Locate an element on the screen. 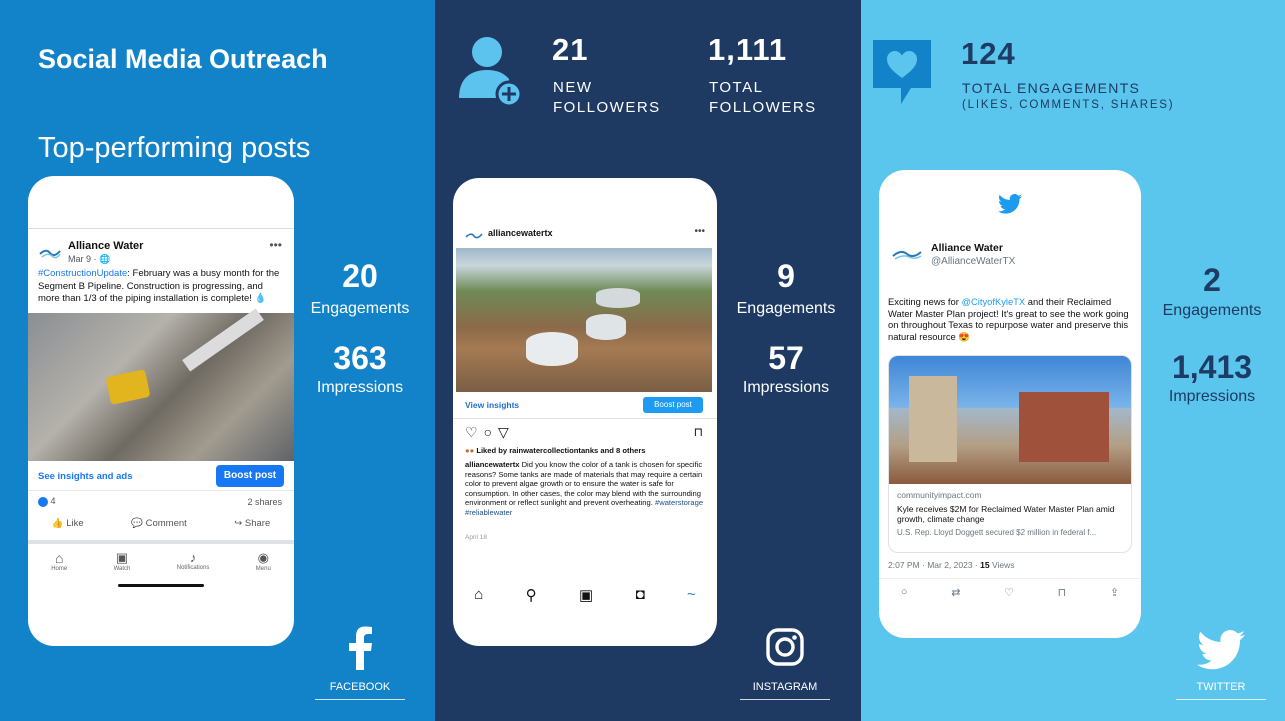 Image resolution: width=1285 pixels, height=721 pixels. heart-speech-bubble-icon is located at coordinates (902, 72).